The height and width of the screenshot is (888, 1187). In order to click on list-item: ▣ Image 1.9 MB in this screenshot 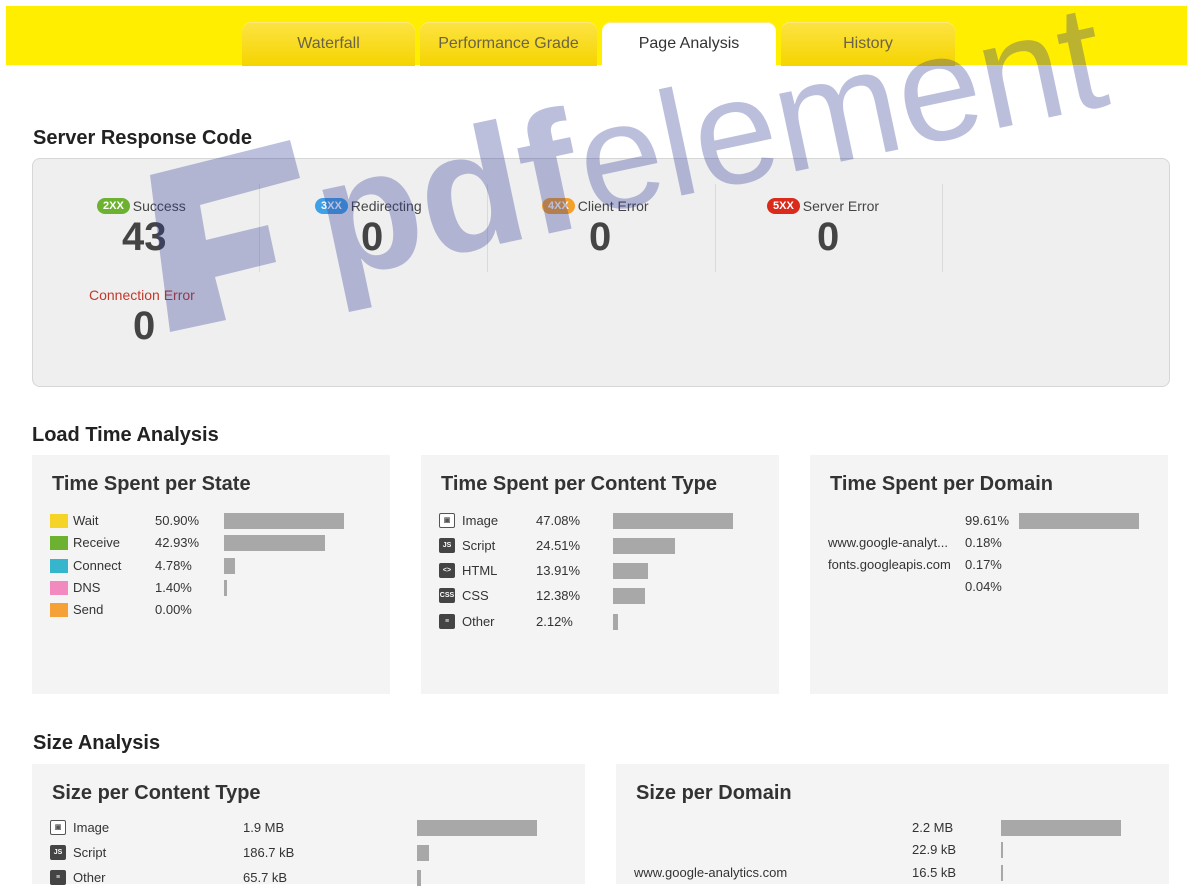, I will do `click(315, 828)`.